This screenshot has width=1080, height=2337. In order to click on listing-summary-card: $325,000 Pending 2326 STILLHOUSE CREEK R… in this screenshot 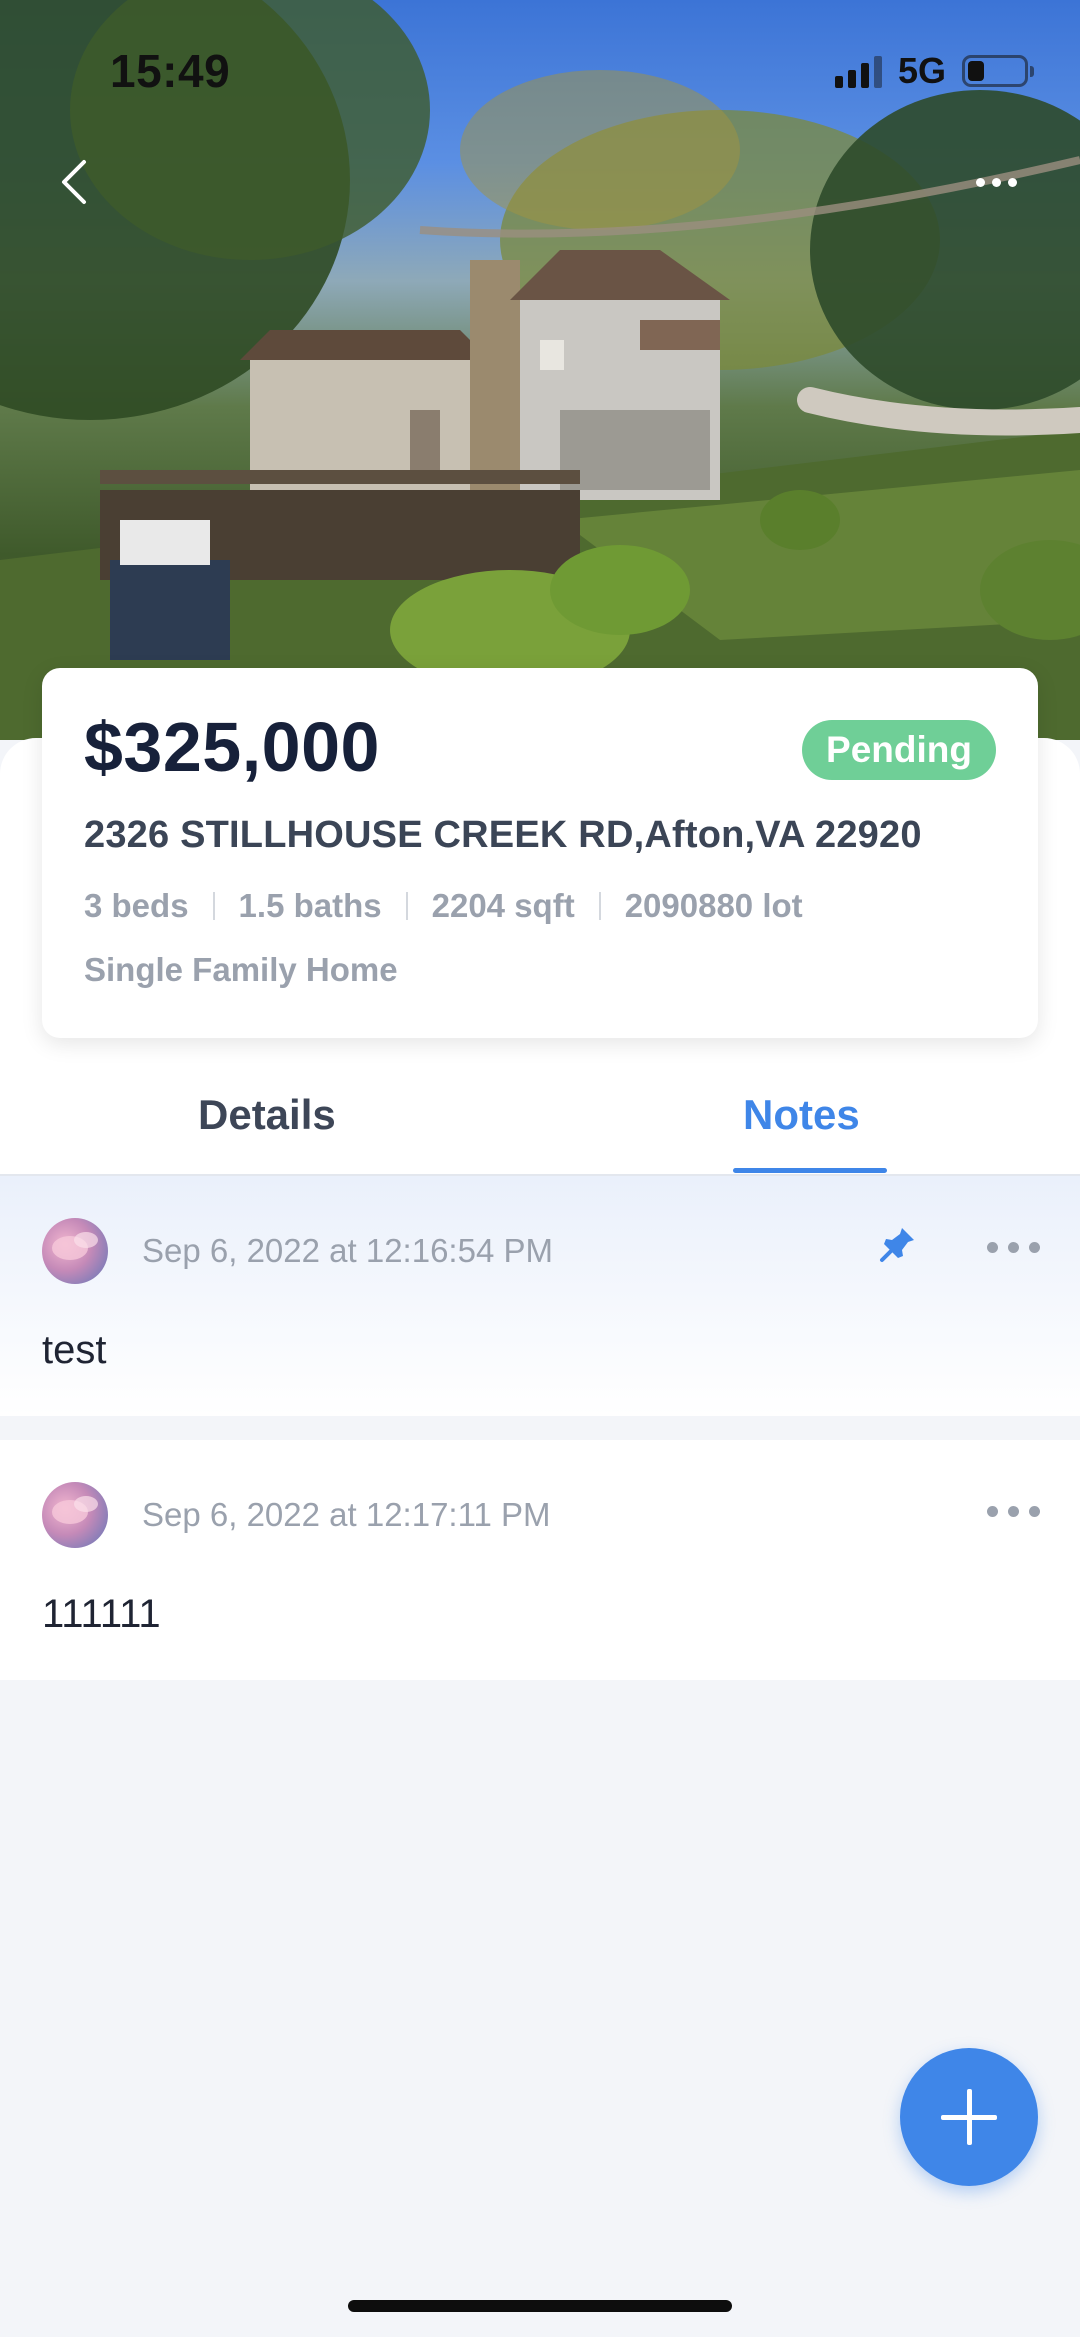, I will do `click(540, 853)`.